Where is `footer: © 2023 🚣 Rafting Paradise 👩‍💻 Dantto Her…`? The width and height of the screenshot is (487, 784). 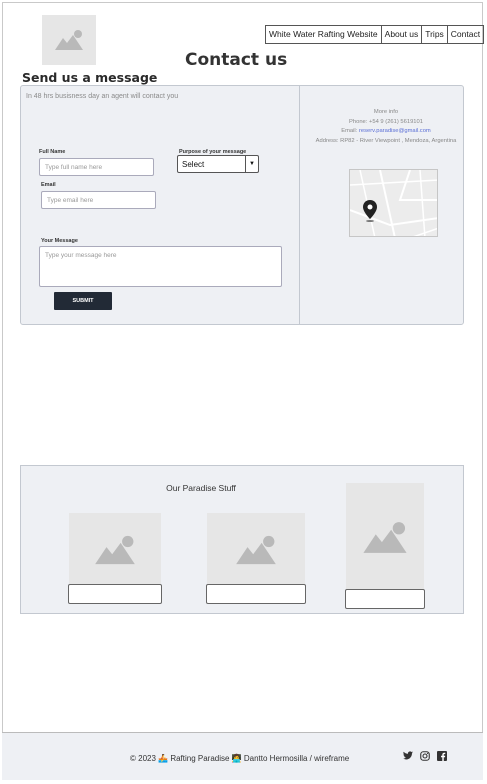 footer: © 2023 🚣 Rafting Paradise 👩‍💻 Dantto Her… is located at coordinates (242, 756).